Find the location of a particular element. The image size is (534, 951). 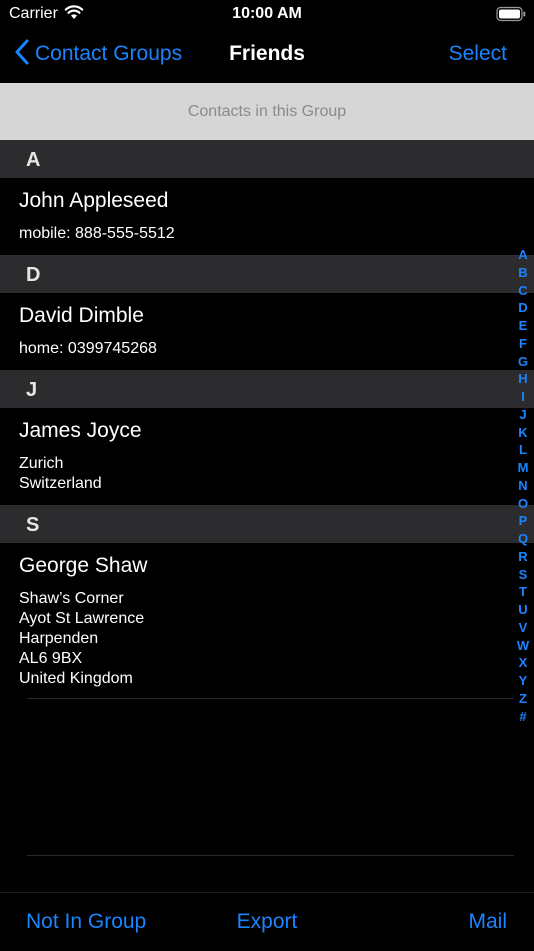

section-letter: A is located at coordinates (33, 160).